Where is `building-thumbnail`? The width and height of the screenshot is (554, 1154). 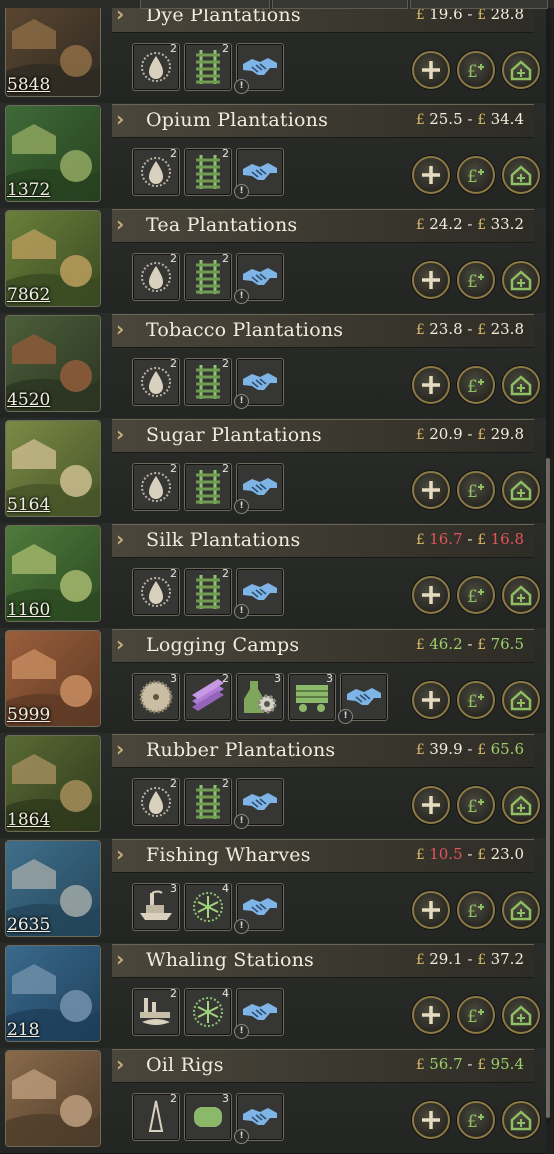 building-thumbnail is located at coordinates (53, 1098).